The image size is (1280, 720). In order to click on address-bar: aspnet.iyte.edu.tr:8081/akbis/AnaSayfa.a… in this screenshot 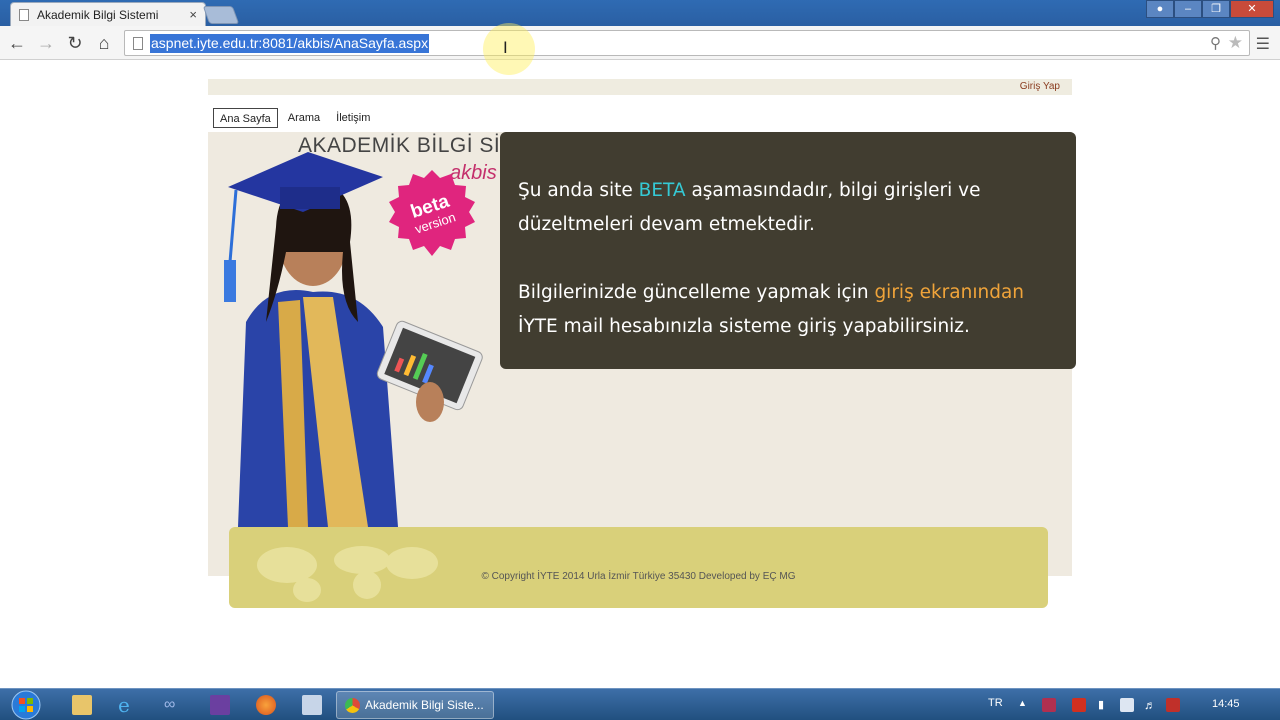, I will do `click(687, 43)`.